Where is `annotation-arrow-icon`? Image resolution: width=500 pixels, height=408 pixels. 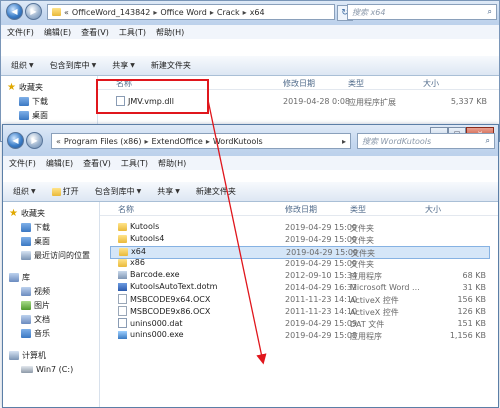
annotation-arrow-icon is located at coordinates (237, 232).